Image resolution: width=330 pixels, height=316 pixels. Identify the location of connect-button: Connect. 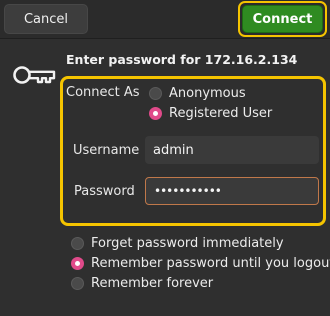
(282, 19).